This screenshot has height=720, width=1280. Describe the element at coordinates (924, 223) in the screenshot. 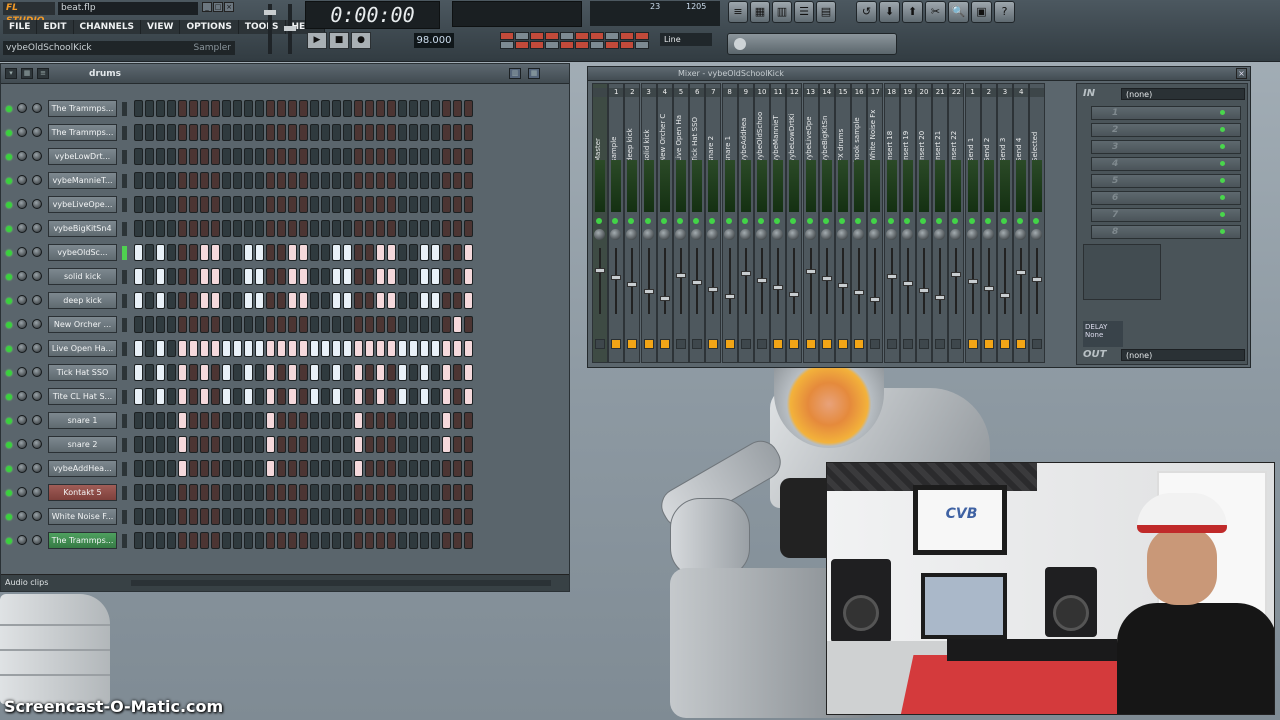

I see `mixer-track: 20 Insert 20` at that location.